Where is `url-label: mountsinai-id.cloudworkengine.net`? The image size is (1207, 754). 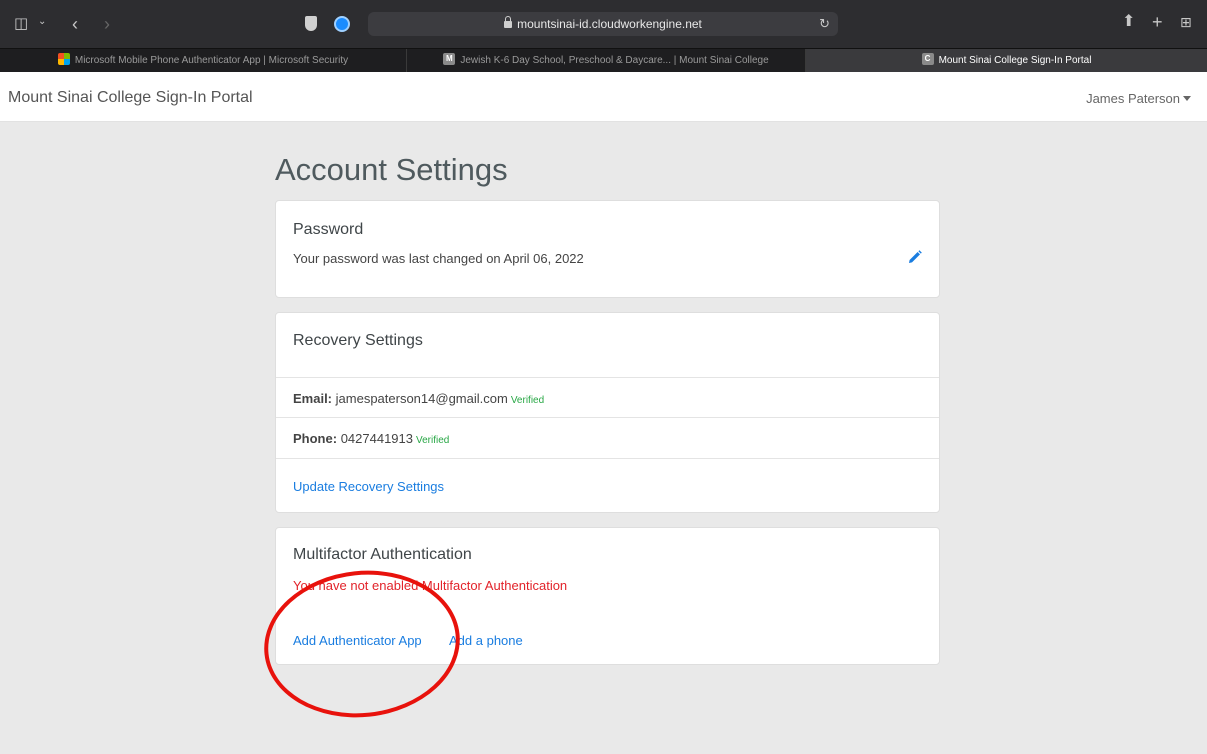
url-label: mountsinai-id.cloudworkengine.net is located at coordinates (609, 24).